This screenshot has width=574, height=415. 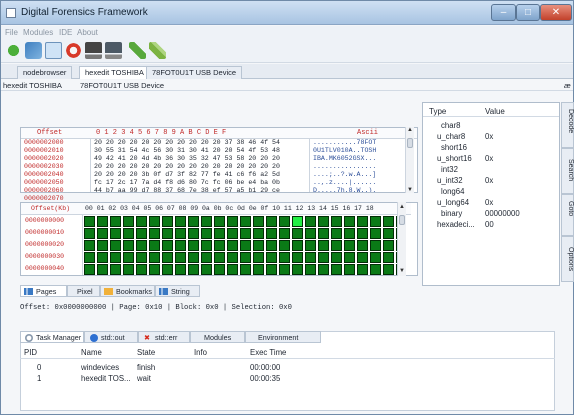 I want to click on module-icon, so click(x=137, y=50).